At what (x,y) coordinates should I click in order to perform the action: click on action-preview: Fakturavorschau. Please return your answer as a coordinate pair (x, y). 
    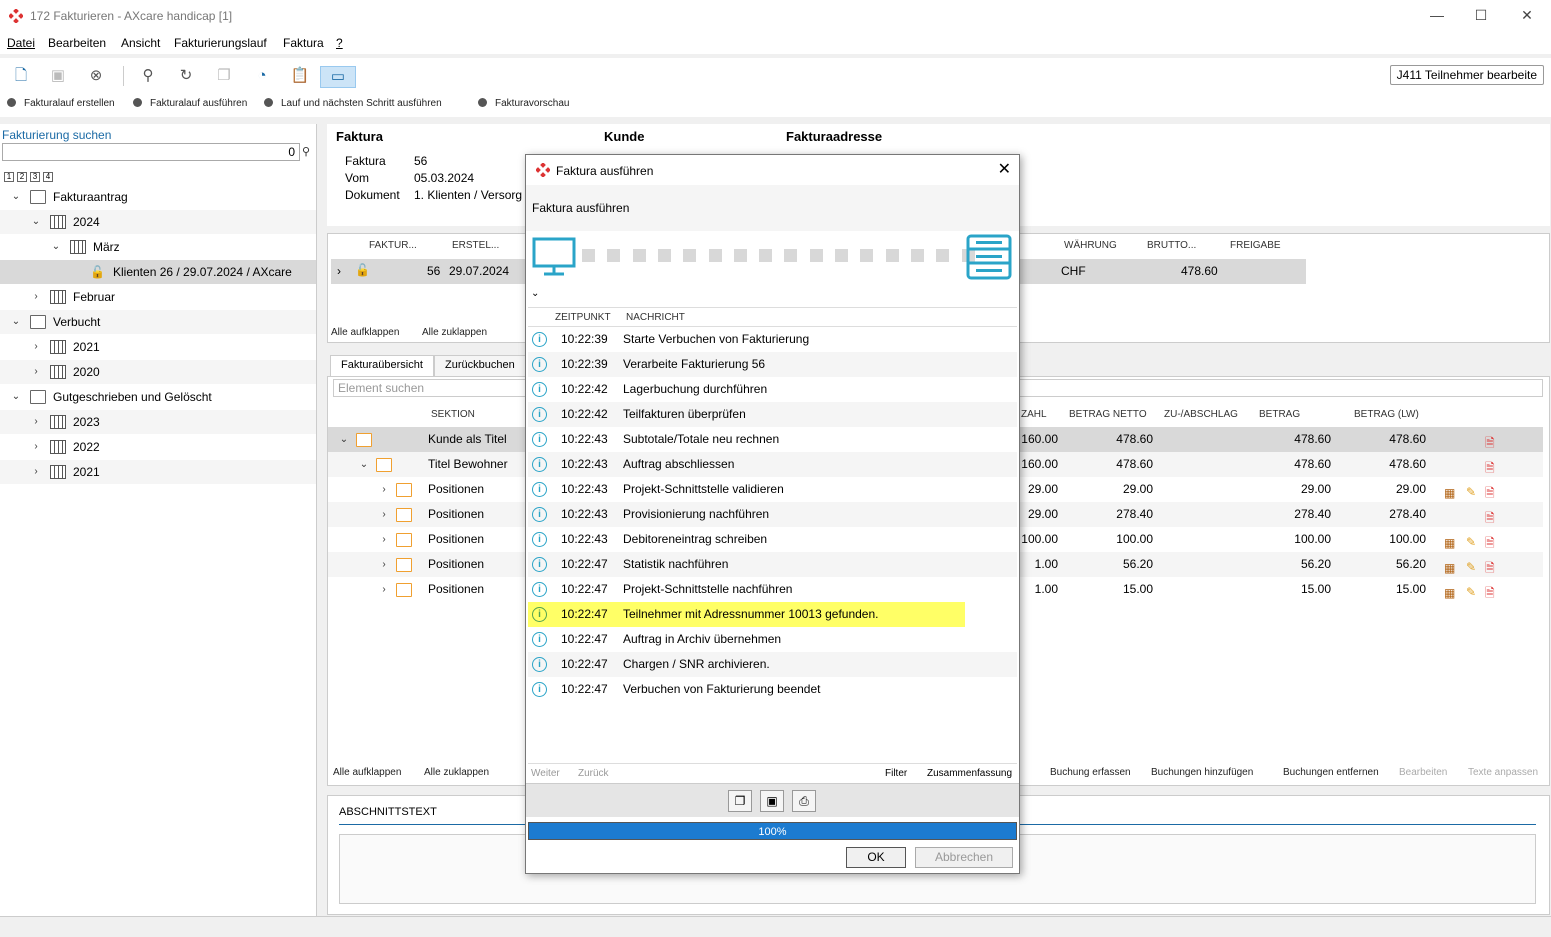
    Looking at the image, I should click on (523, 103).